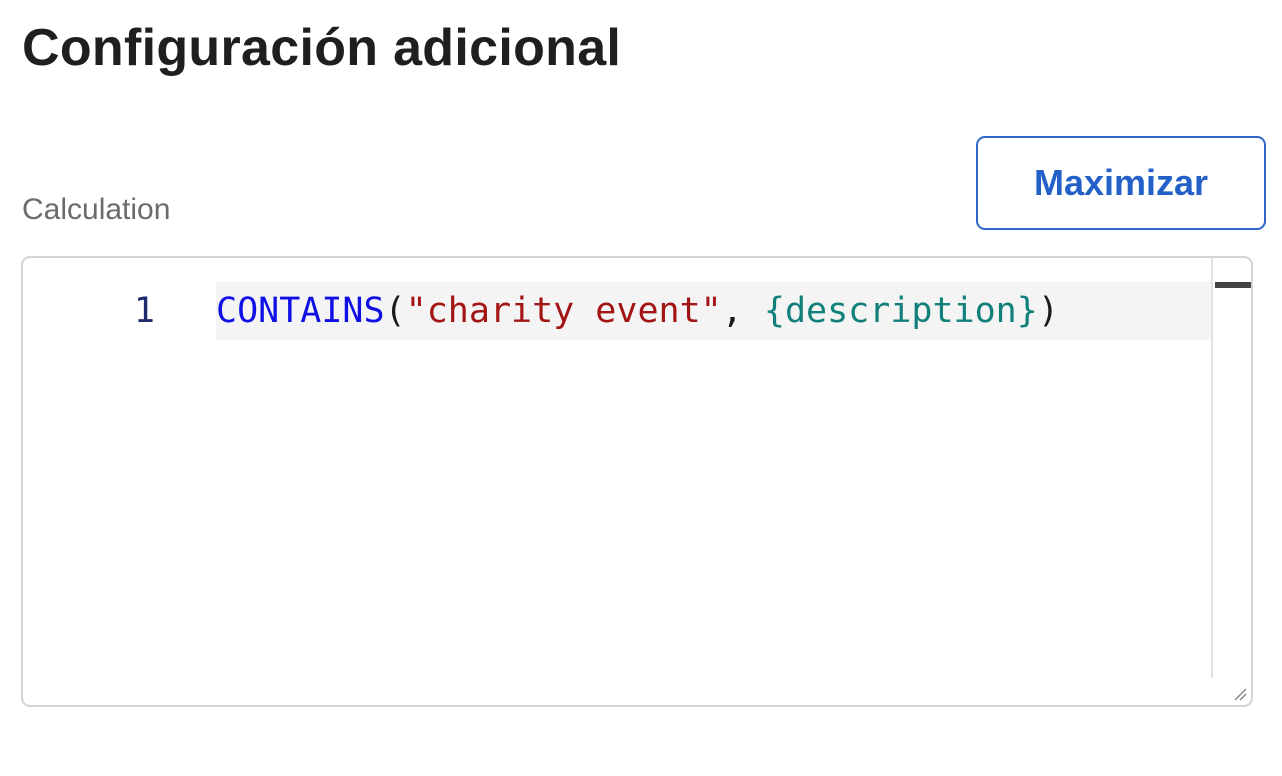 The height and width of the screenshot is (776, 1282). What do you see at coordinates (1048, 311) in the screenshot?
I see `close-paren-token: )` at bounding box center [1048, 311].